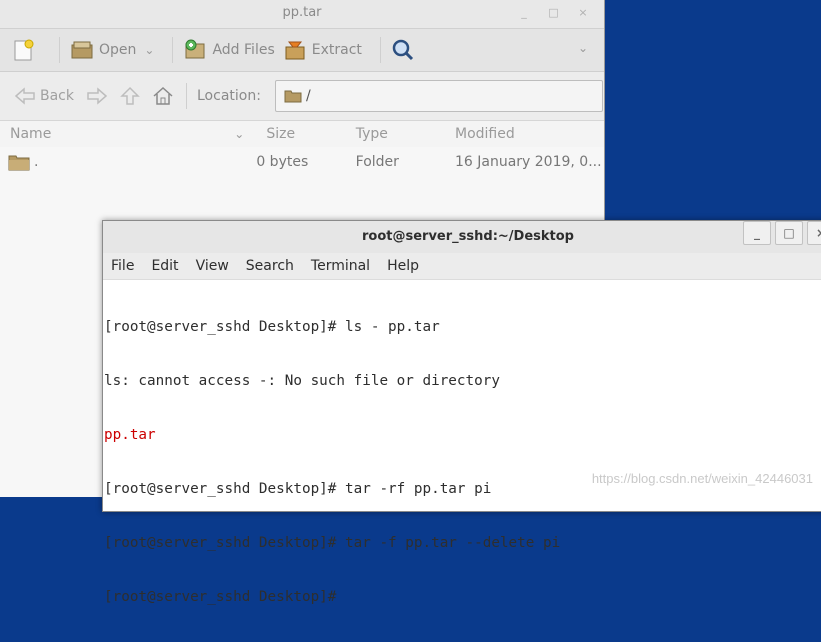 This screenshot has height=642, width=821. What do you see at coordinates (462, 266) in the screenshot?
I see `terminal-menubar: File Edit View Search Terminal Help` at bounding box center [462, 266].